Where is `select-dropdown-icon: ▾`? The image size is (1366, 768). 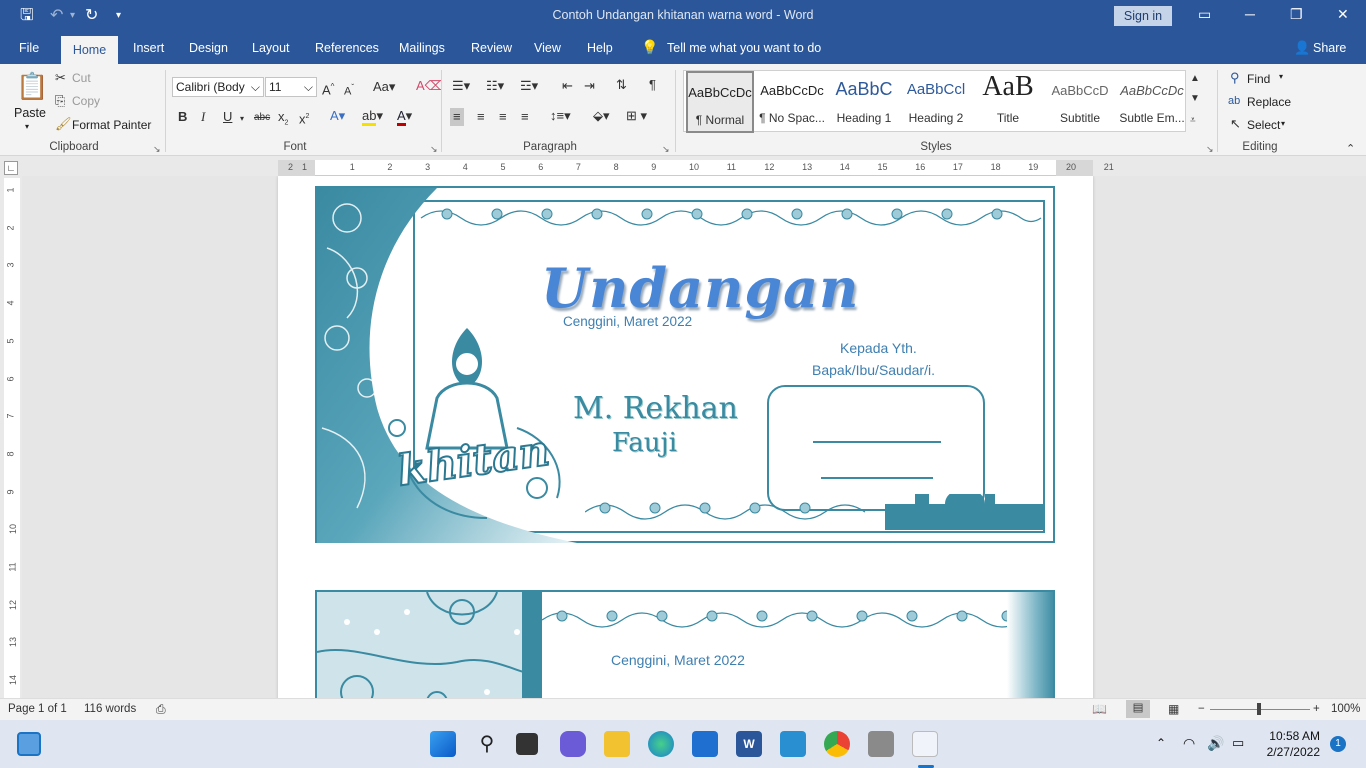 select-dropdown-icon: ▾ is located at coordinates (1283, 123).